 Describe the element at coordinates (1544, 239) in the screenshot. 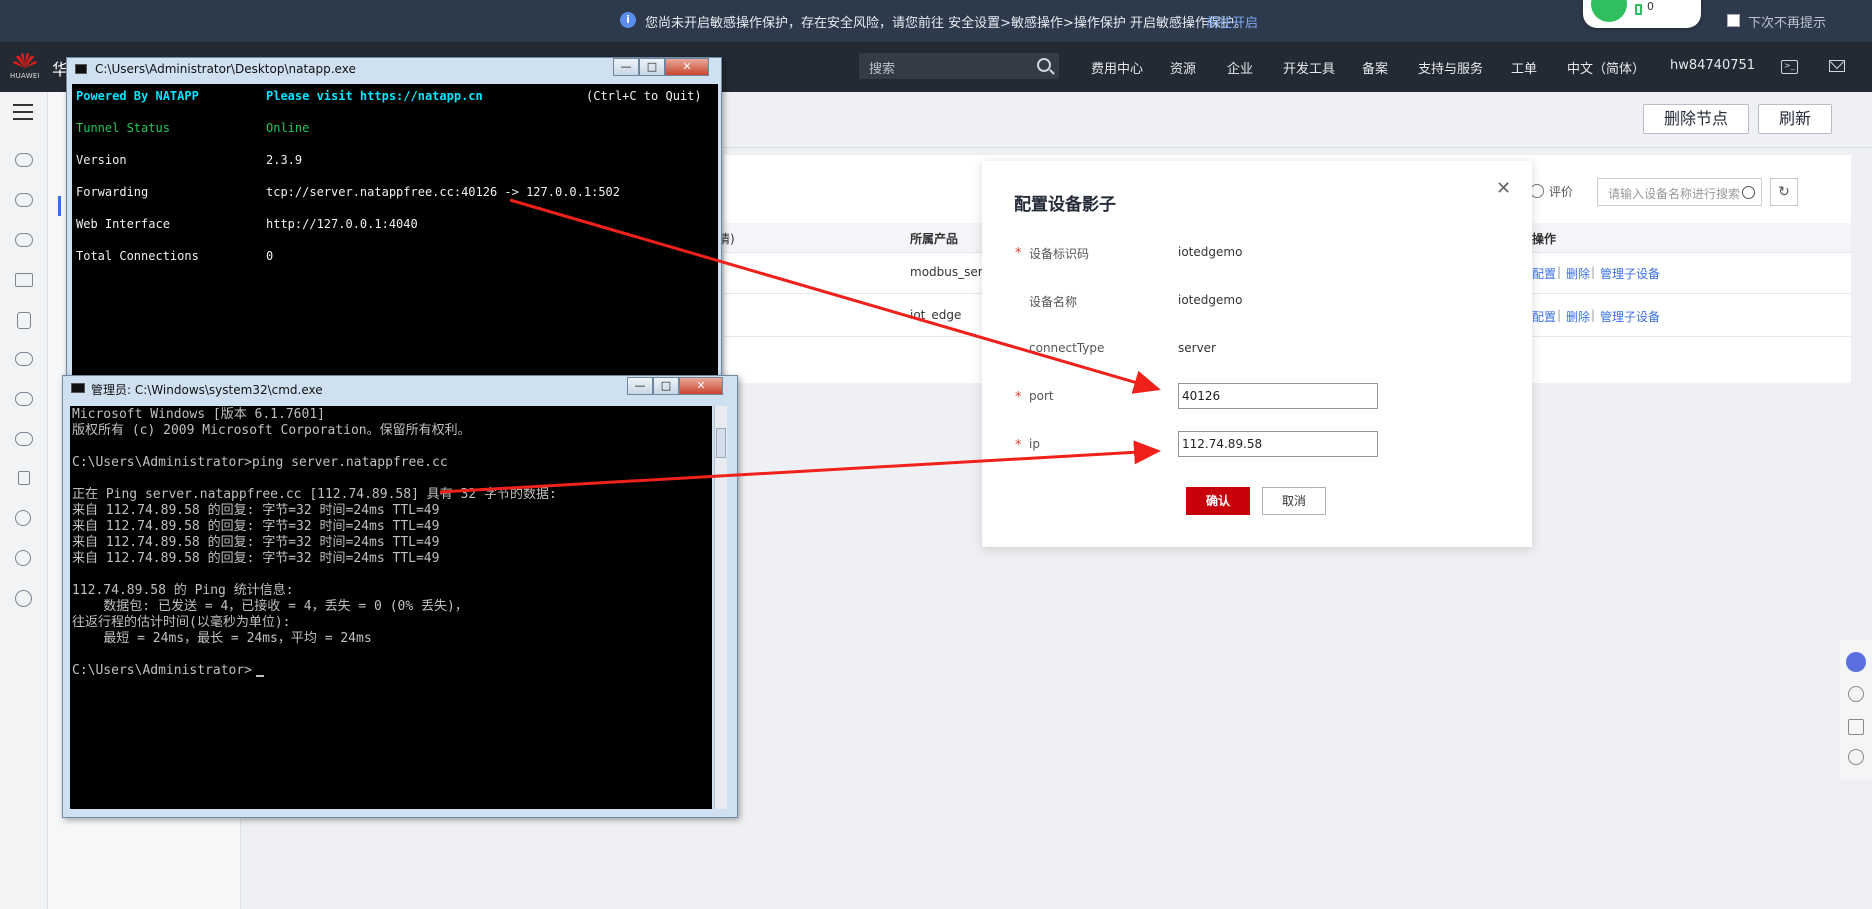

I see `col-header-ops: 操作` at that location.